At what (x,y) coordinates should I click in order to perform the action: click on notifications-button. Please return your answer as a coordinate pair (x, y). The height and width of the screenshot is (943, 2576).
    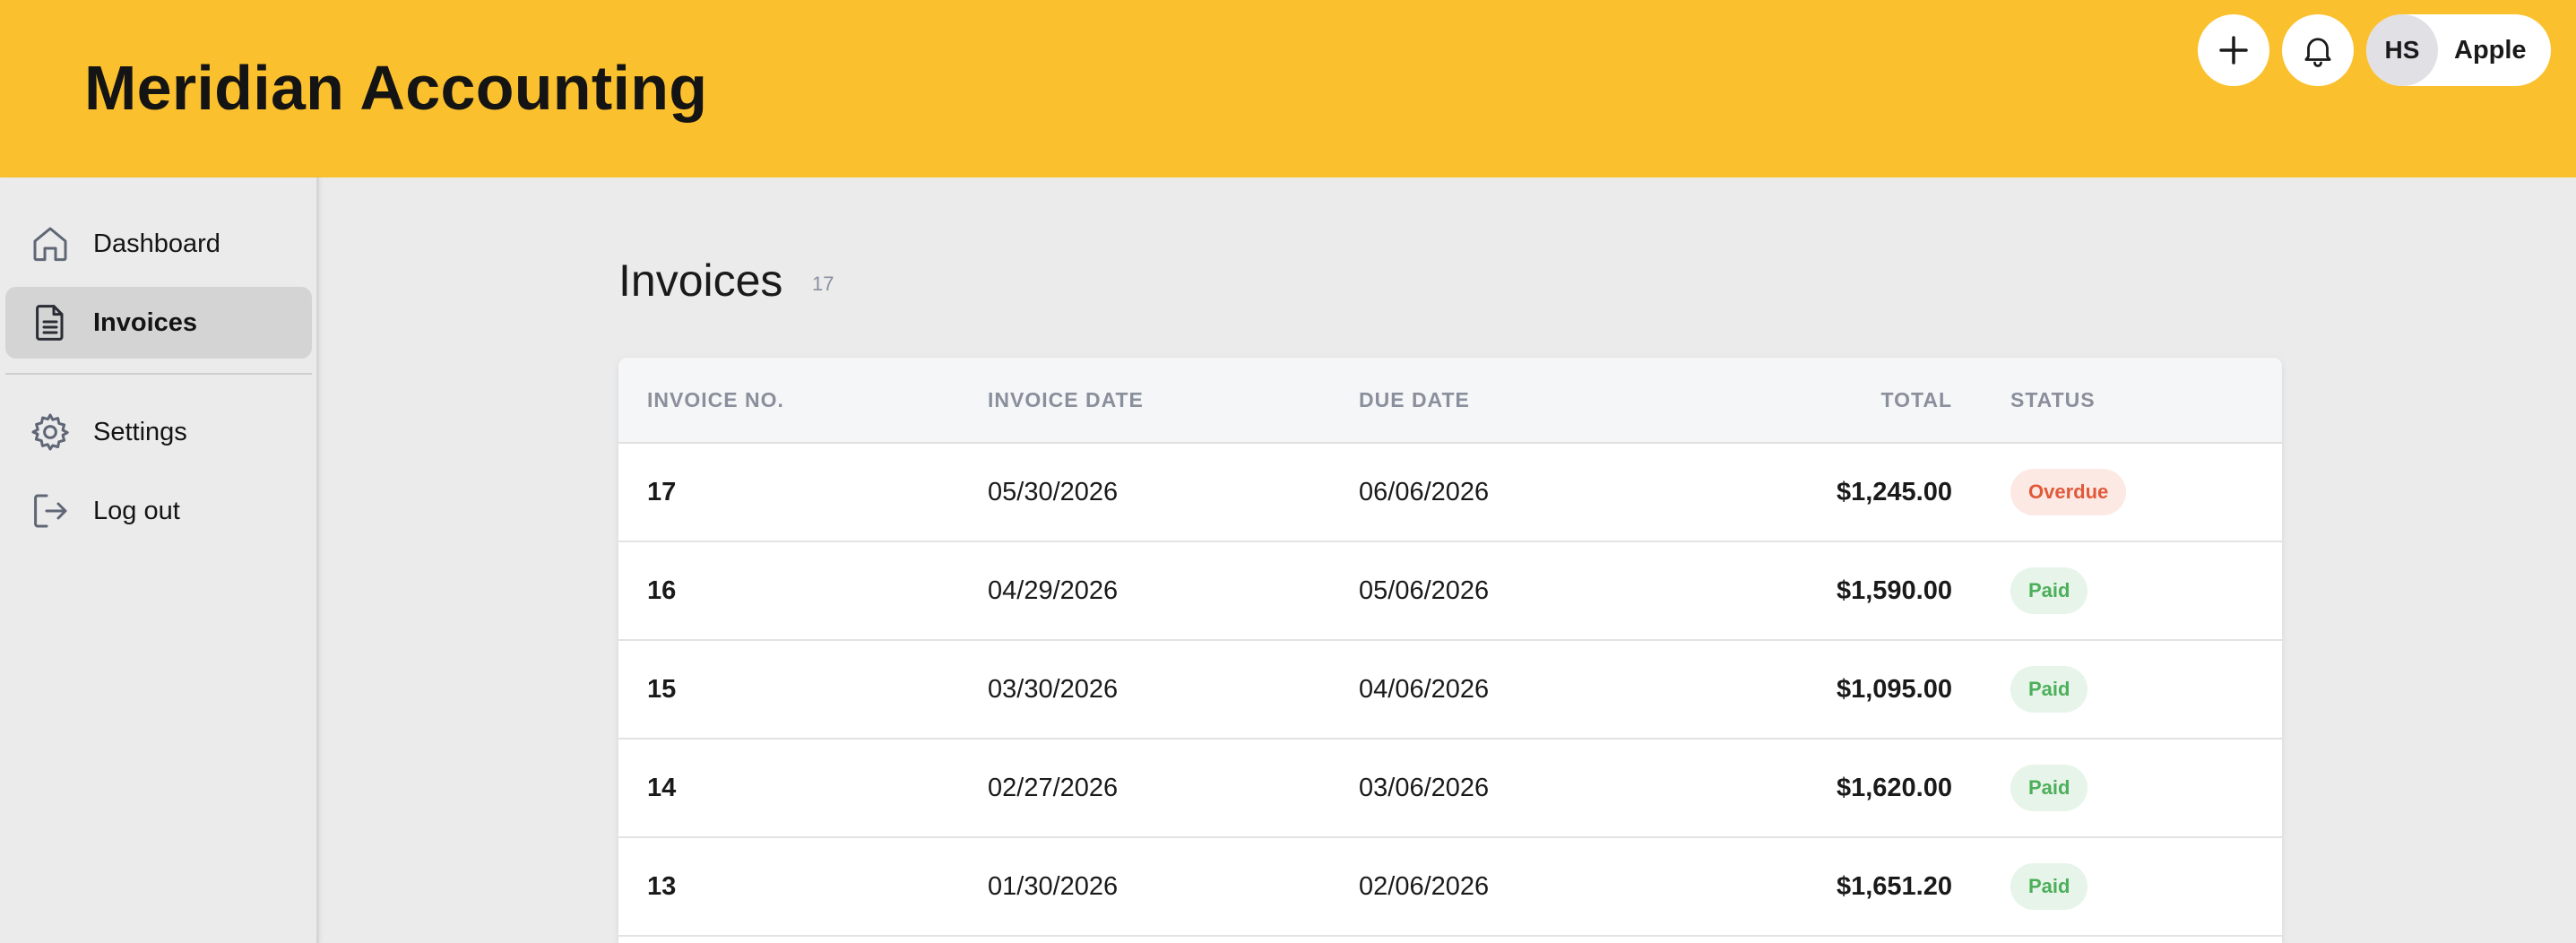
    Looking at the image, I should click on (2318, 50).